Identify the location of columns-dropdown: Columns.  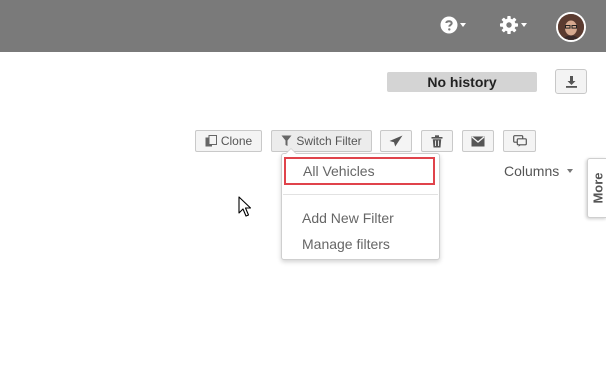
(539, 171).